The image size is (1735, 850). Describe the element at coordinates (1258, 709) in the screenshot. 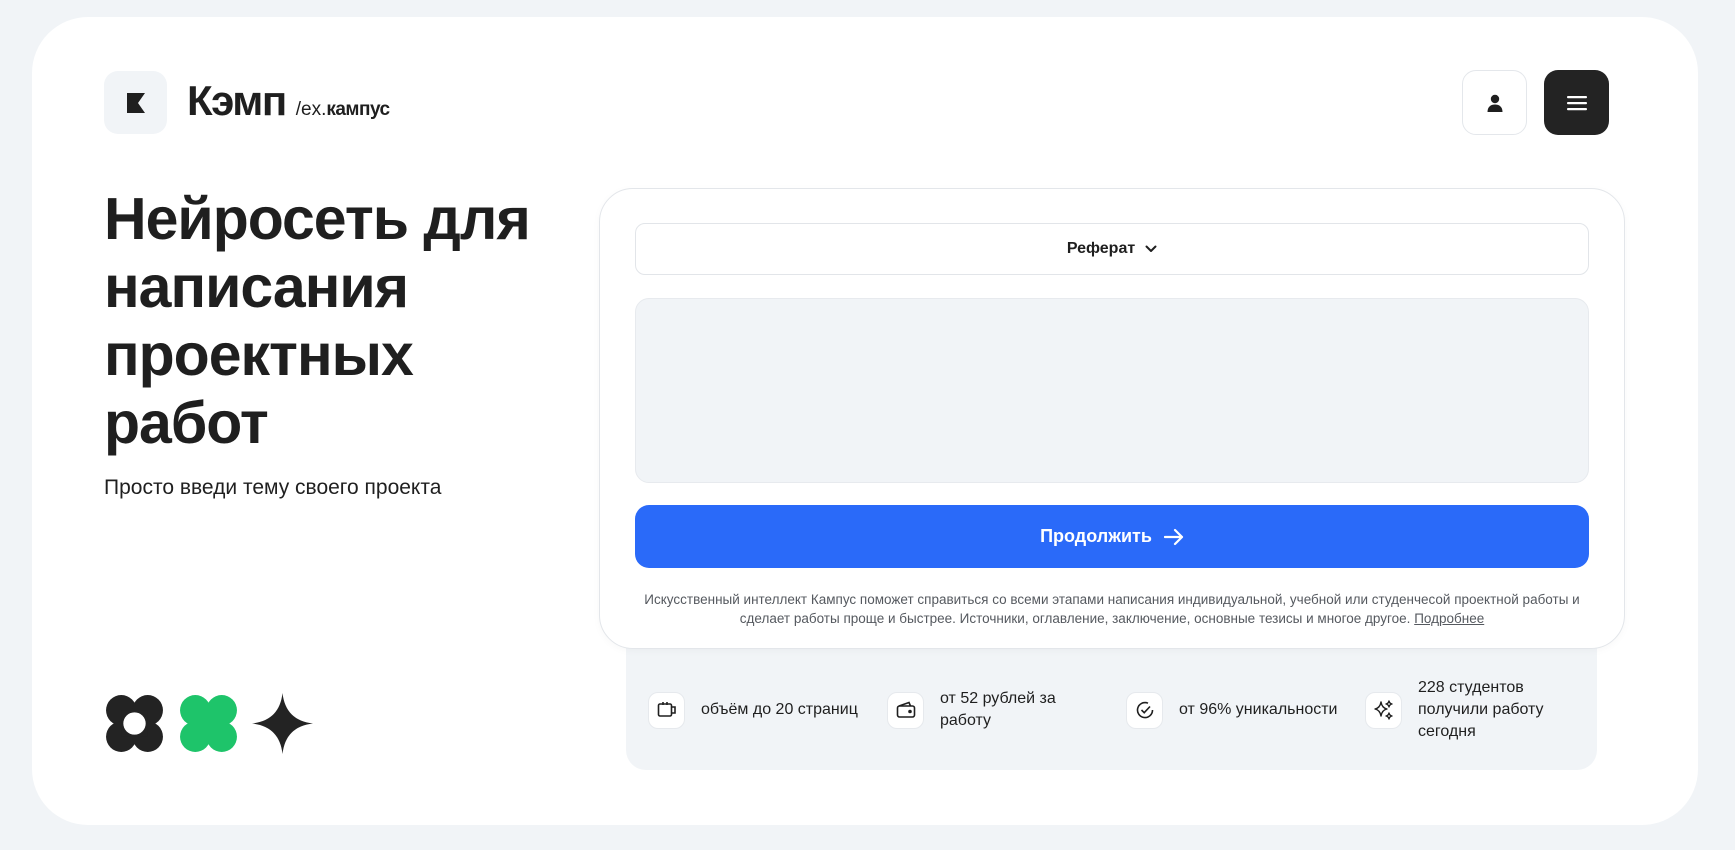

I see `feature-text: от 96% уникальности` at that location.